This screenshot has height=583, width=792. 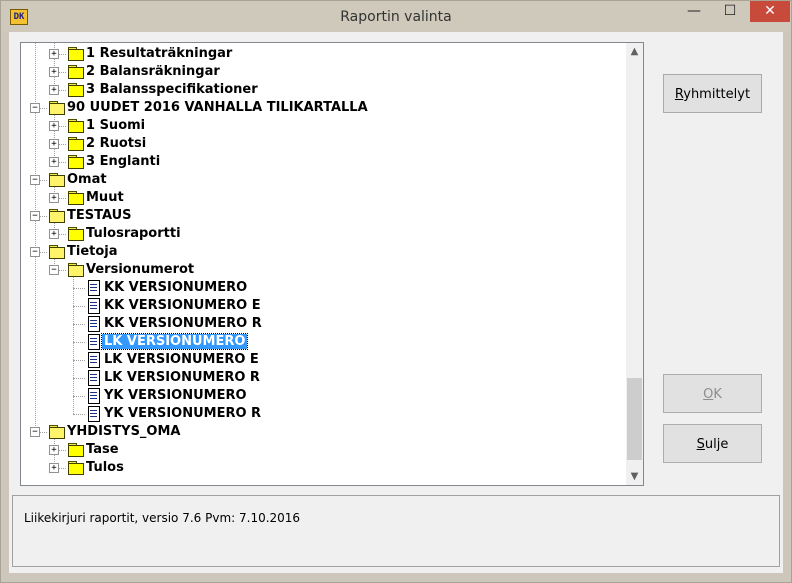 I want to click on tree-item-label: LK VERSIONUMERO E, so click(x=181, y=359).